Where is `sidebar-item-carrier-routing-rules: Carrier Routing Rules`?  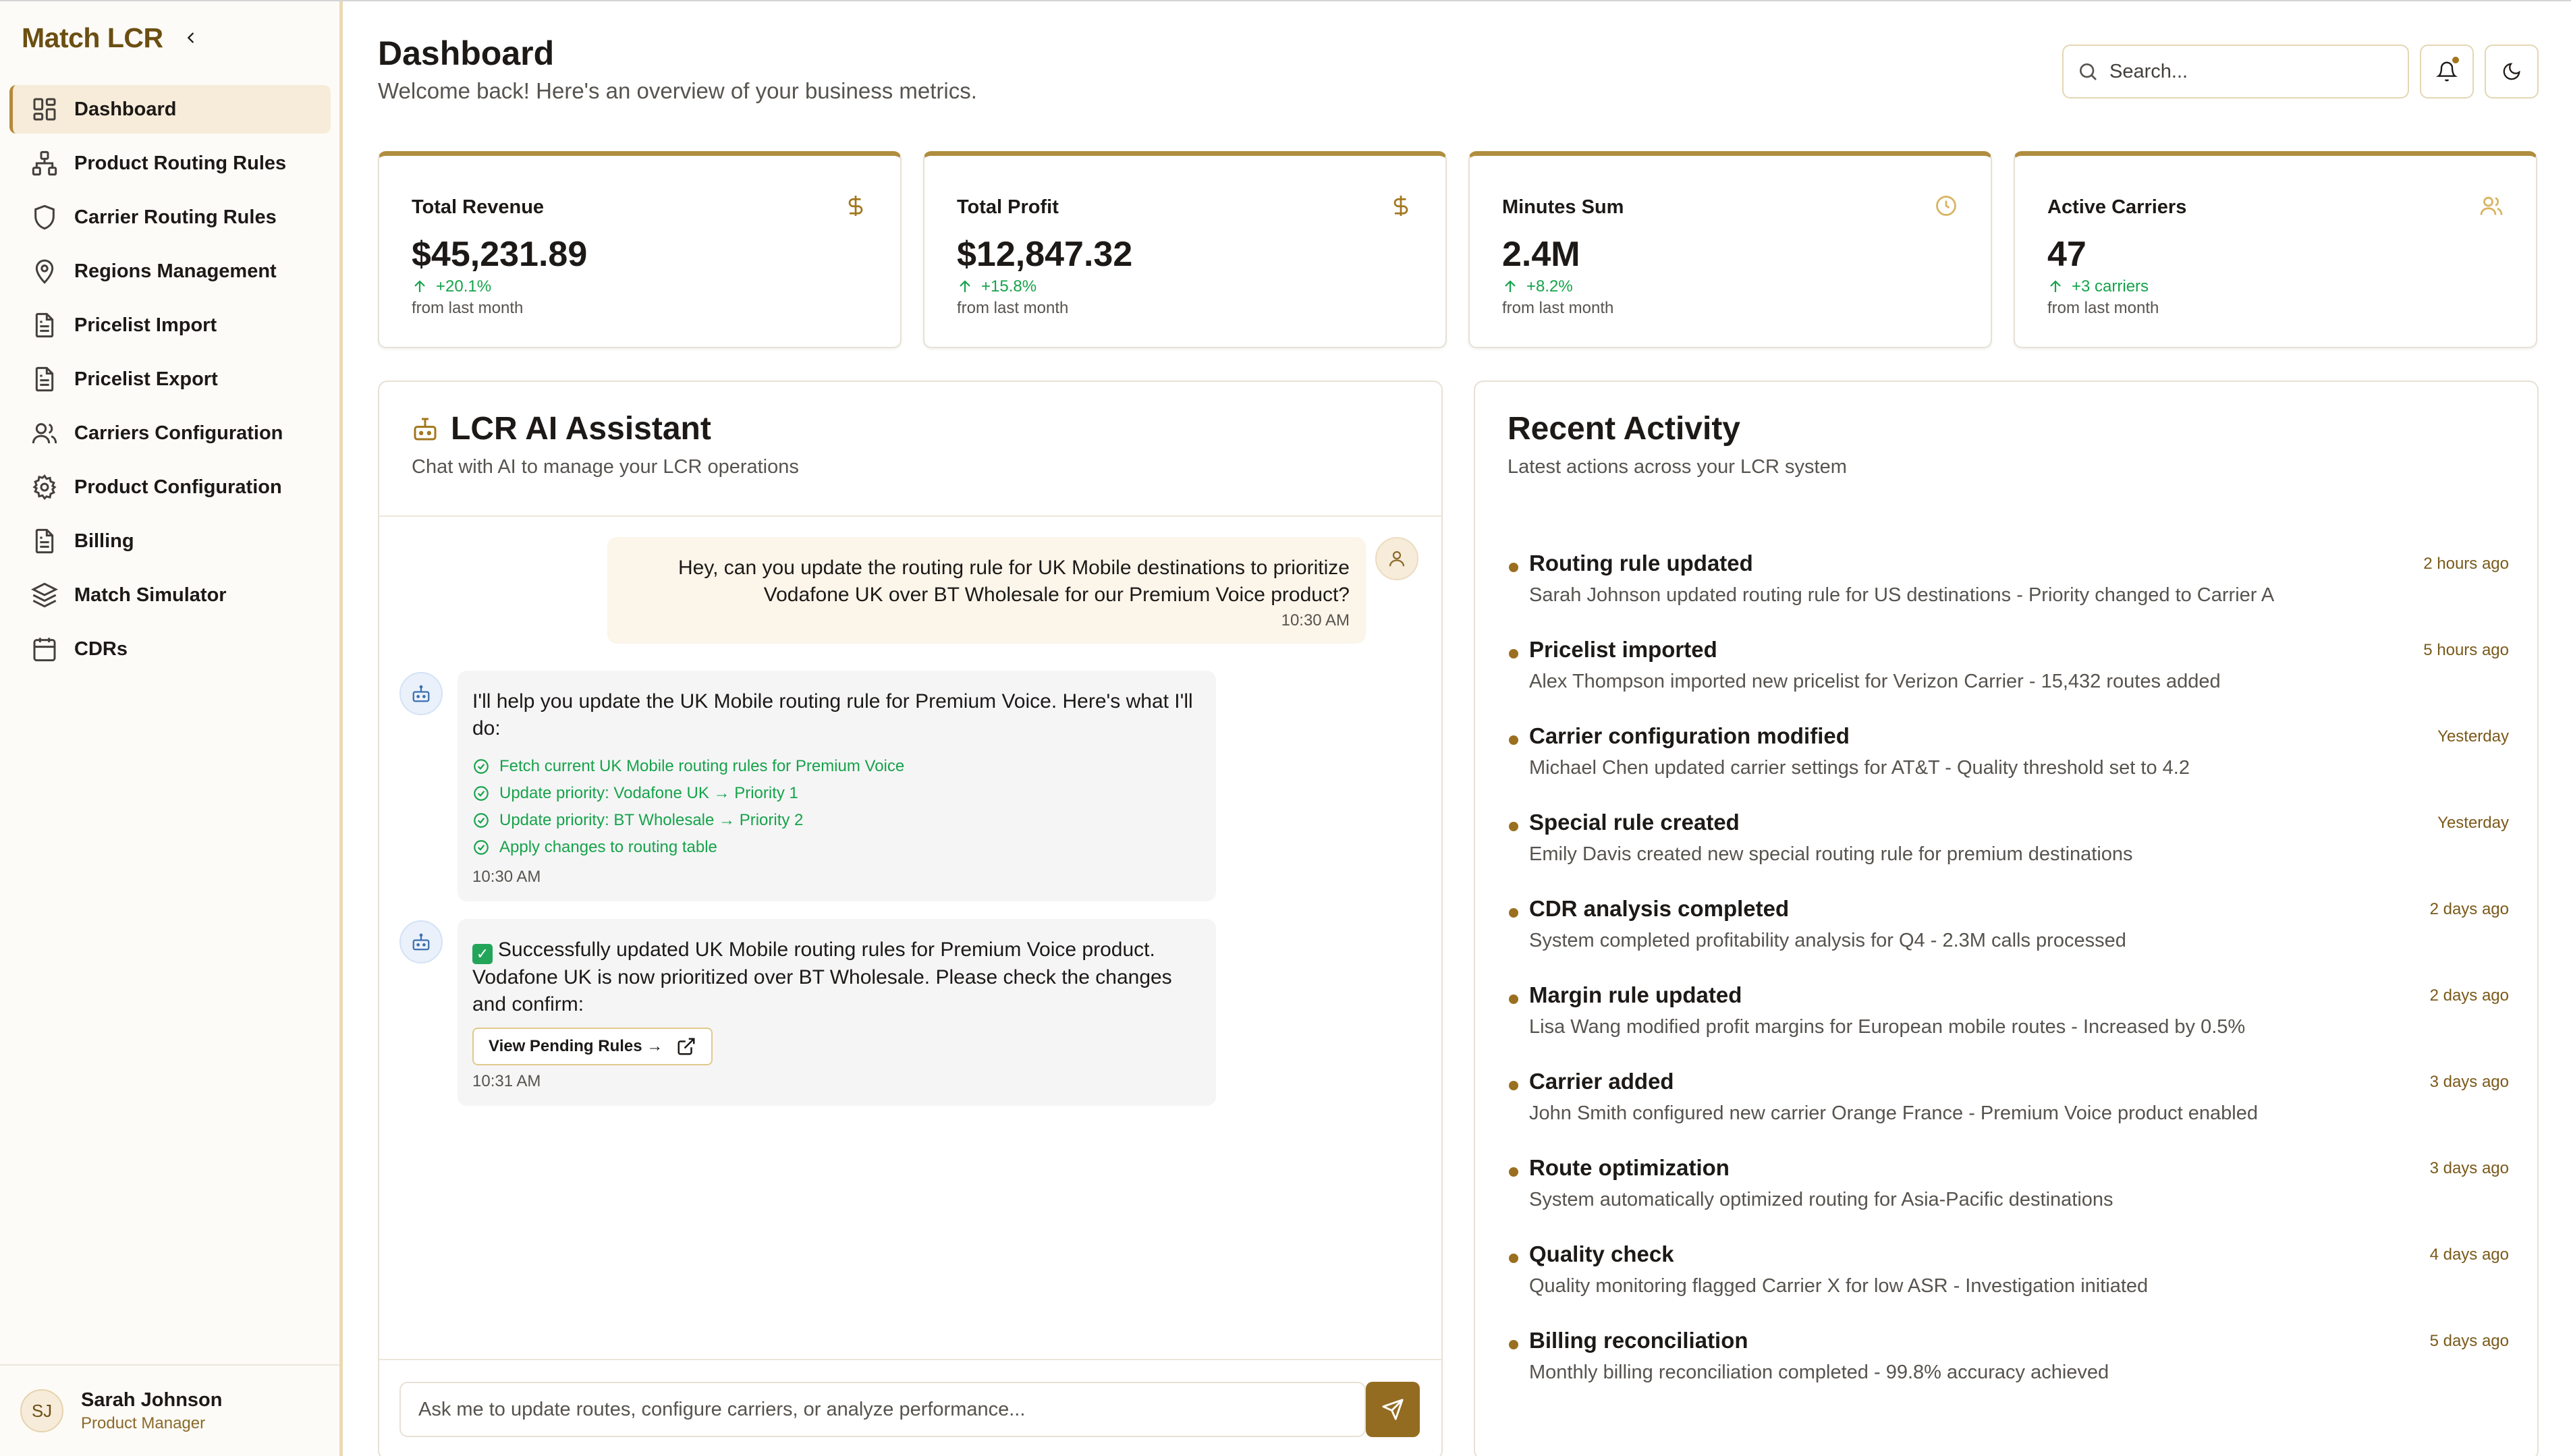 sidebar-item-carrier-routing-rules: Carrier Routing Rules is located at coordinates (170, 217).